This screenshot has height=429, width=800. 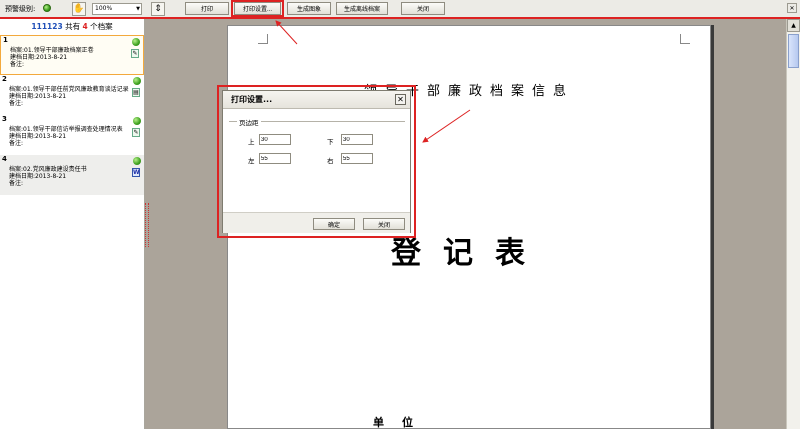 I want to click on panel-splitter, so click(x=147, y=225).